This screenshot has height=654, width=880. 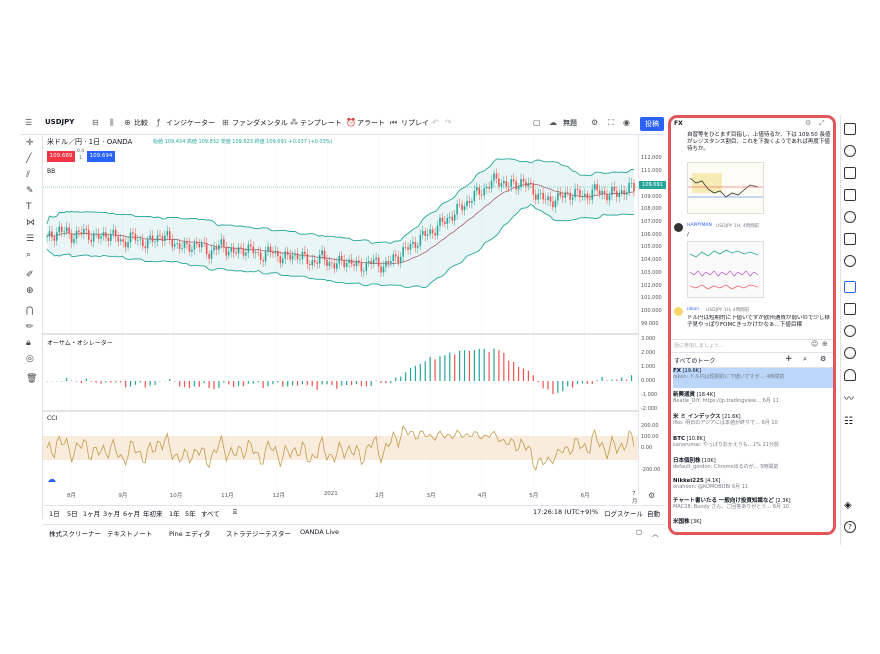 What do you see at coordinates (235, 512) in the screenshot?
I see `goto-date-icon: ⌸` at bounding box center [235, 512].